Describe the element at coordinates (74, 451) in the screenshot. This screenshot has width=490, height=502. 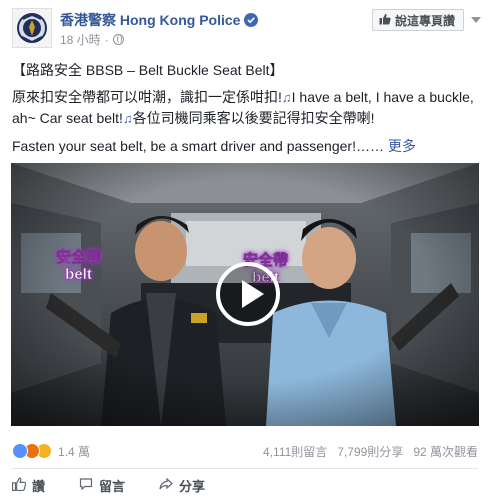
I see `reaction-count: 1.4 萬` at that location.